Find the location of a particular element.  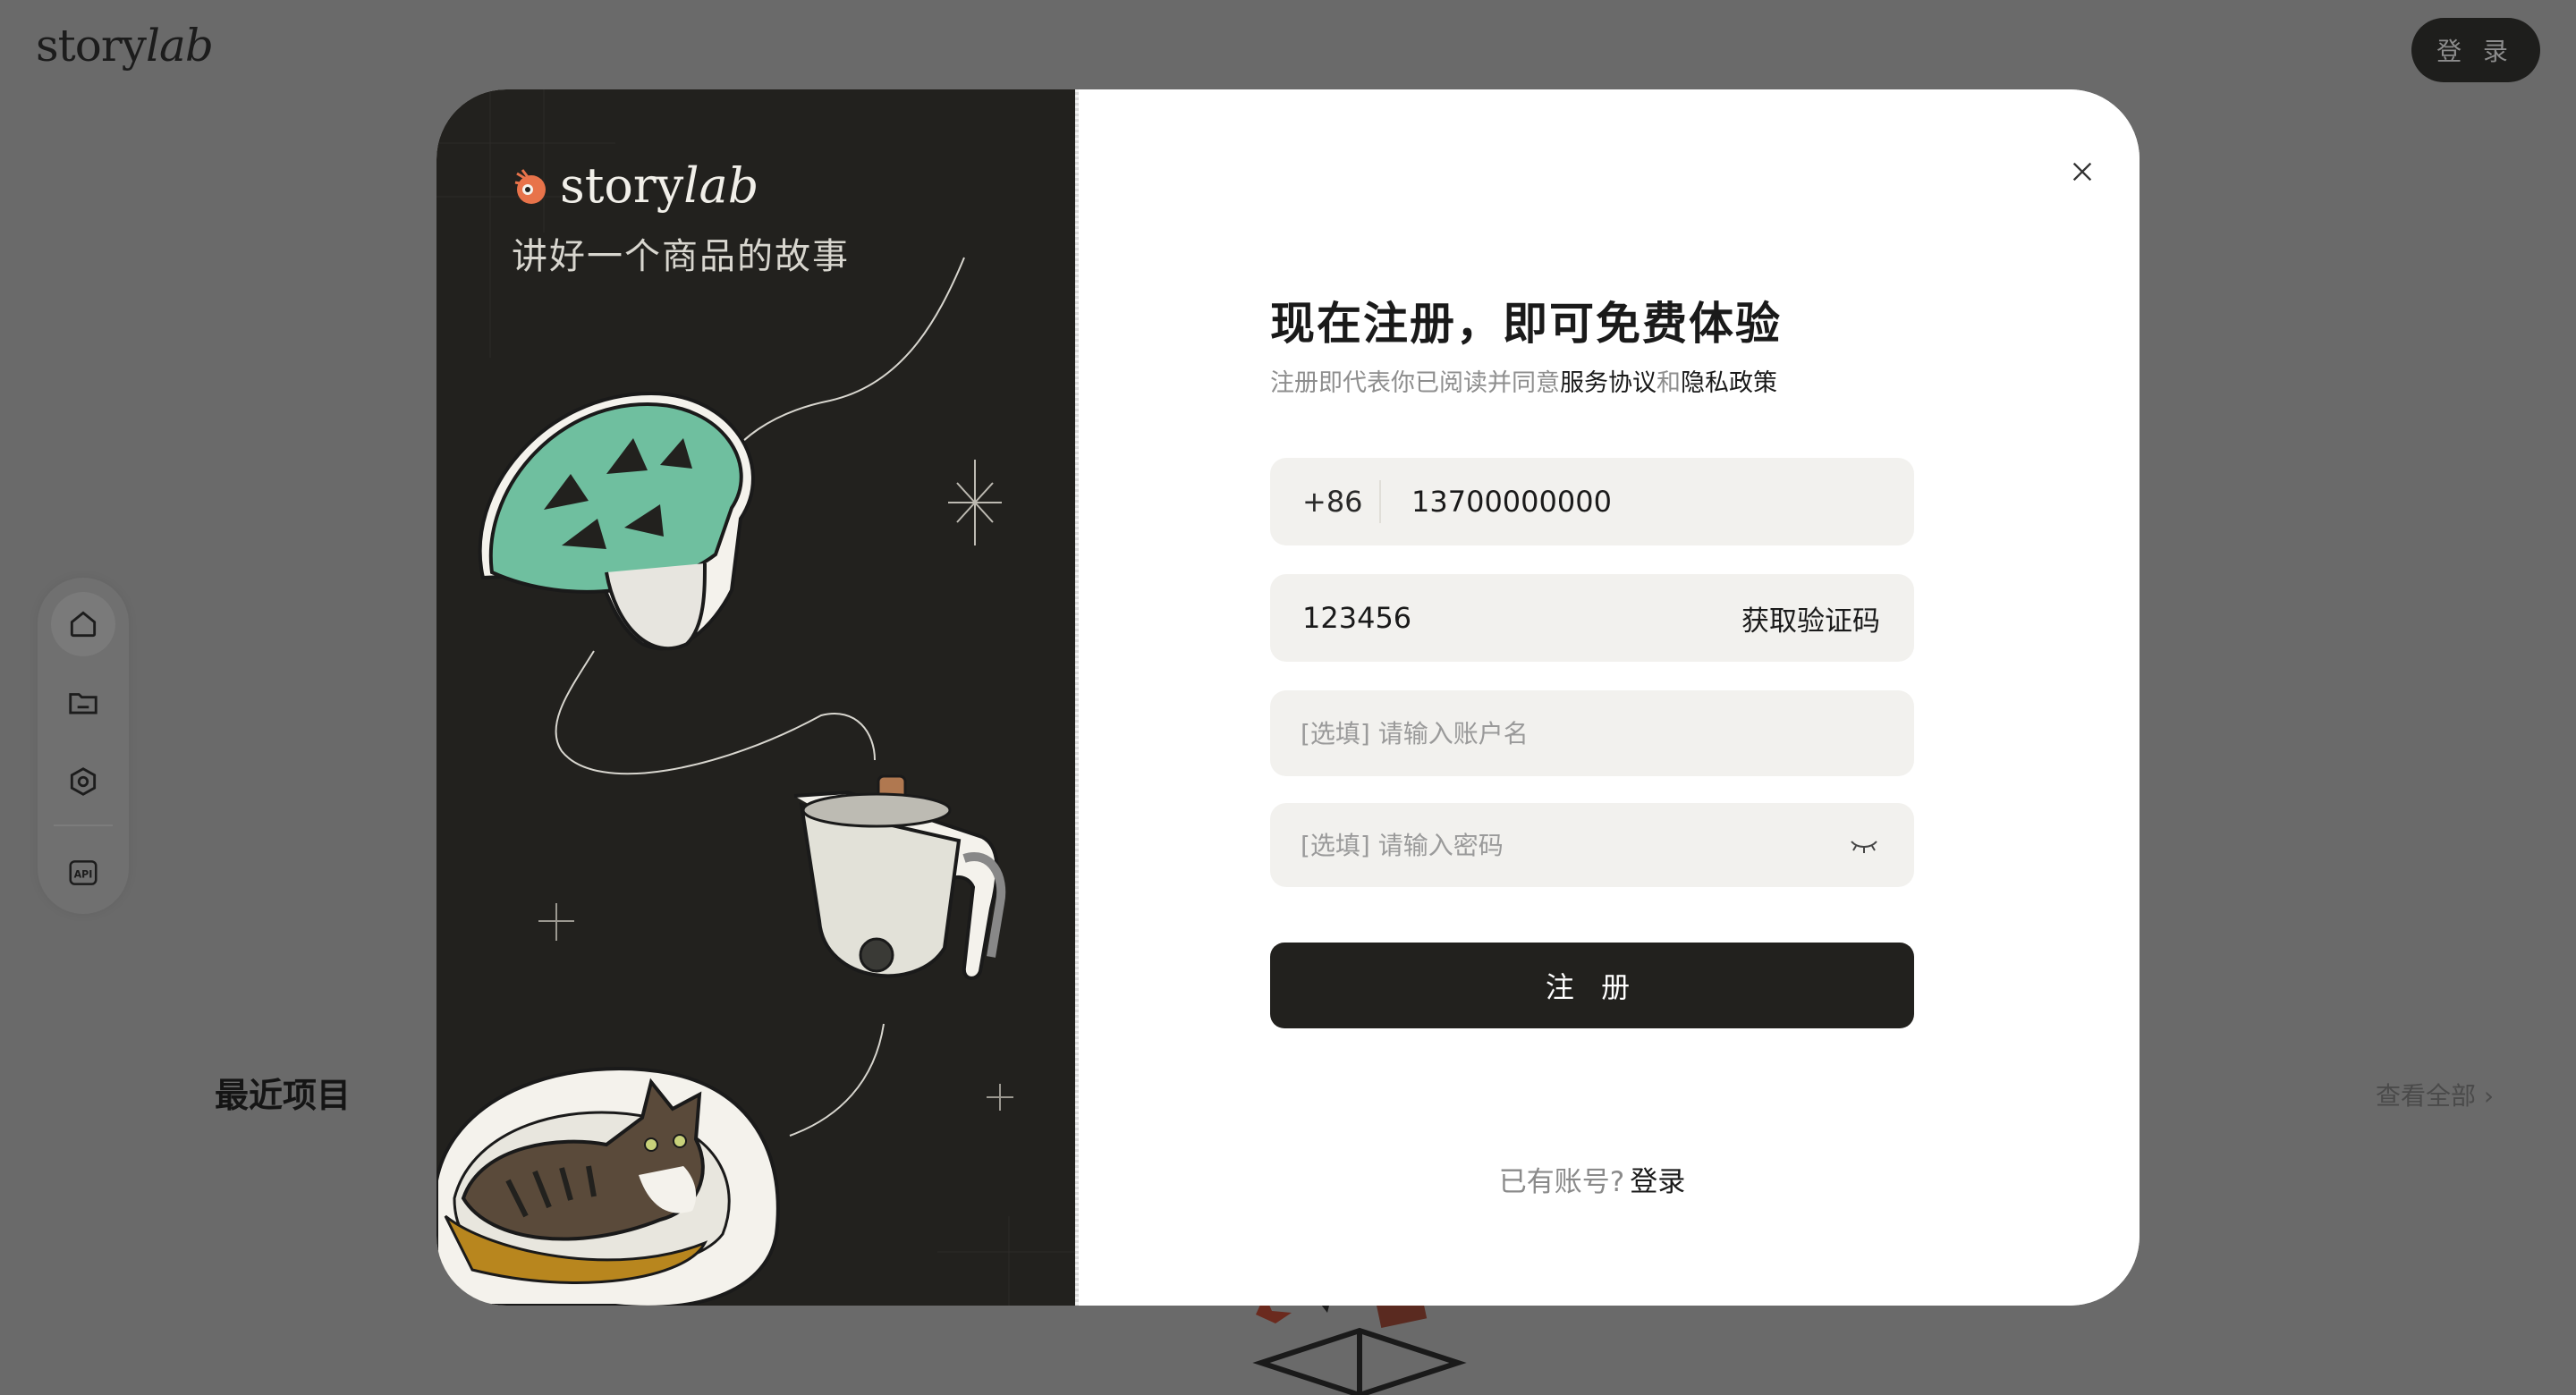

header-login-button: 登 录 is located at coordinates (2475, 50).